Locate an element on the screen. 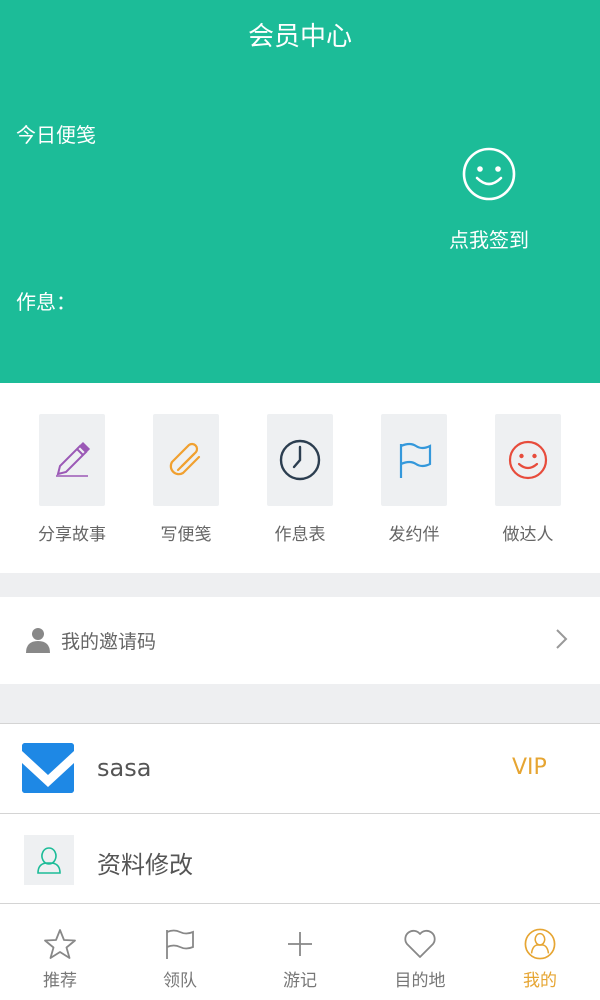 This screenshot has height=1000, width=600. chevron-right-icon is located at coordinates (562, 639).